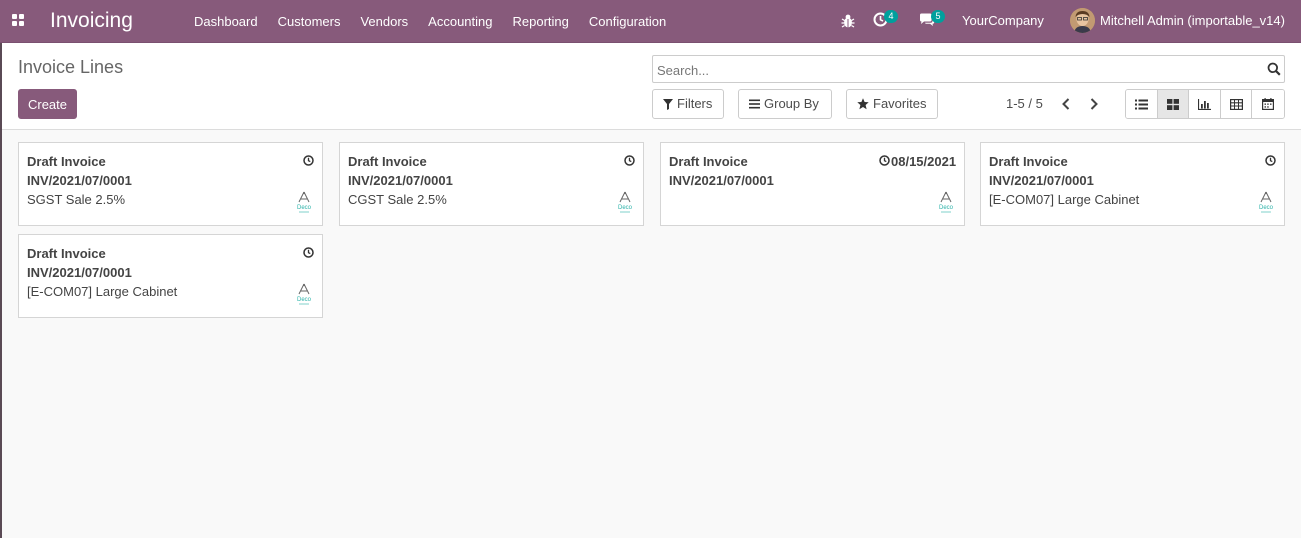 The image size is (1301, 538). What do you see at coordinates (309, 21) in the screenshot?
I see `menu-item-customers: Customers` at bounding box center [309, 21].